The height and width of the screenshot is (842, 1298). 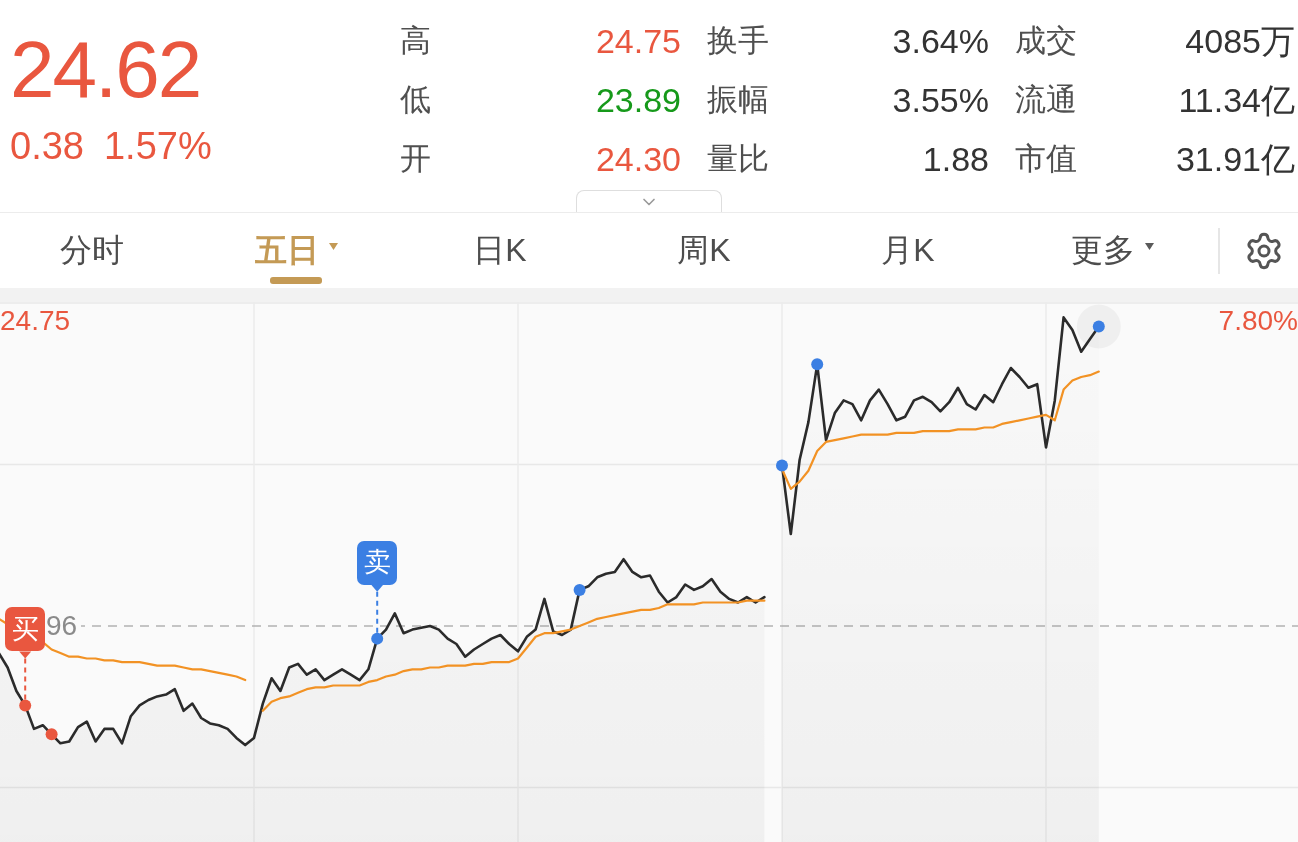 I want to click on current-point-halo, so click(x=1098, y=326).